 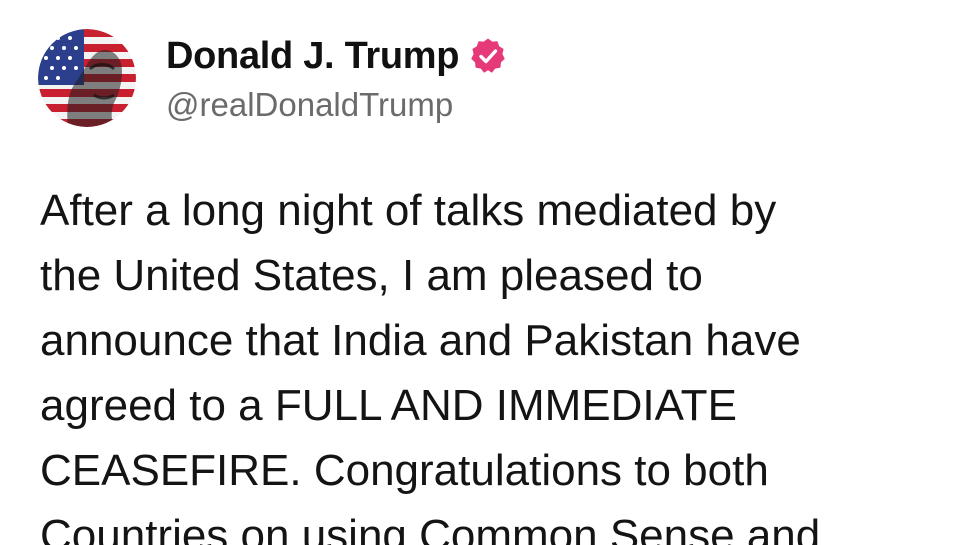 I want to click on post-text-line: the United States, I am pleased to, so click(x=371, y=275).